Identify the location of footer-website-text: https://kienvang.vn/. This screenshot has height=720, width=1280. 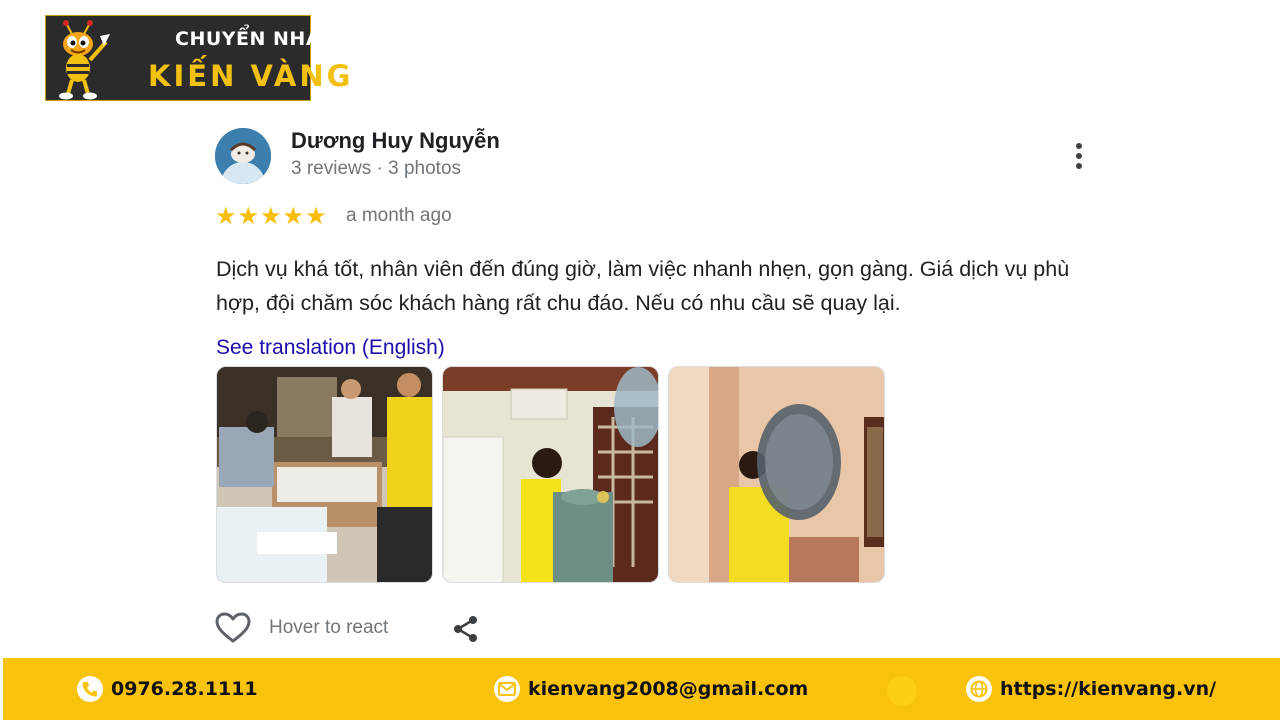
(1108, 689).